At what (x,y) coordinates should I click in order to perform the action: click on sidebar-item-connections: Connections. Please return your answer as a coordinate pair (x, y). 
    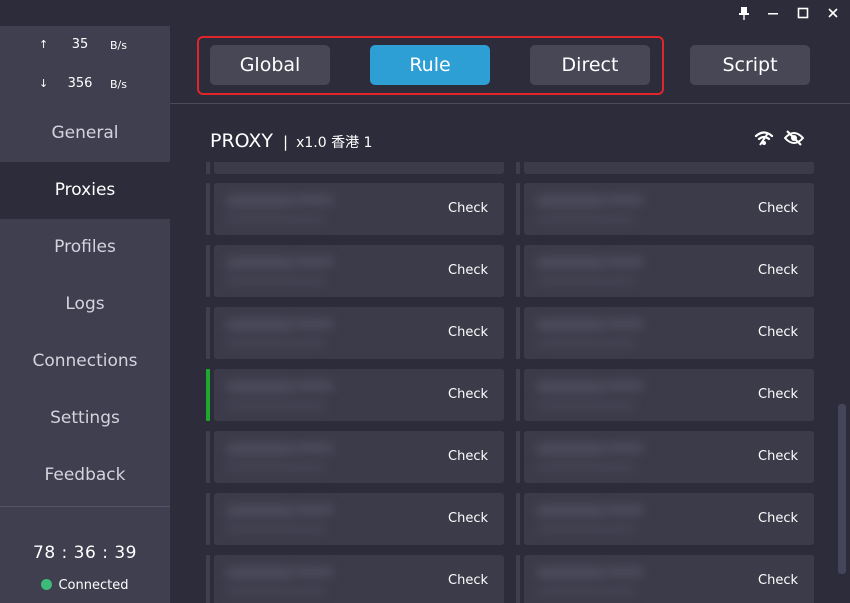
    Looking at the image, I should click on (85, 361).